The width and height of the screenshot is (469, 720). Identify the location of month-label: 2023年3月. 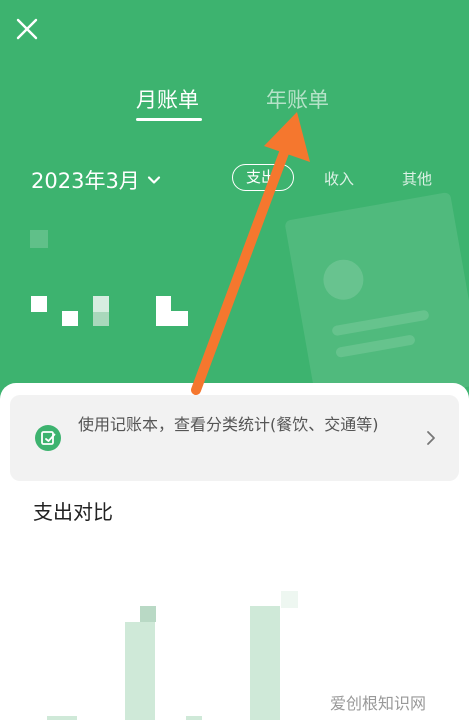
(85, 181).